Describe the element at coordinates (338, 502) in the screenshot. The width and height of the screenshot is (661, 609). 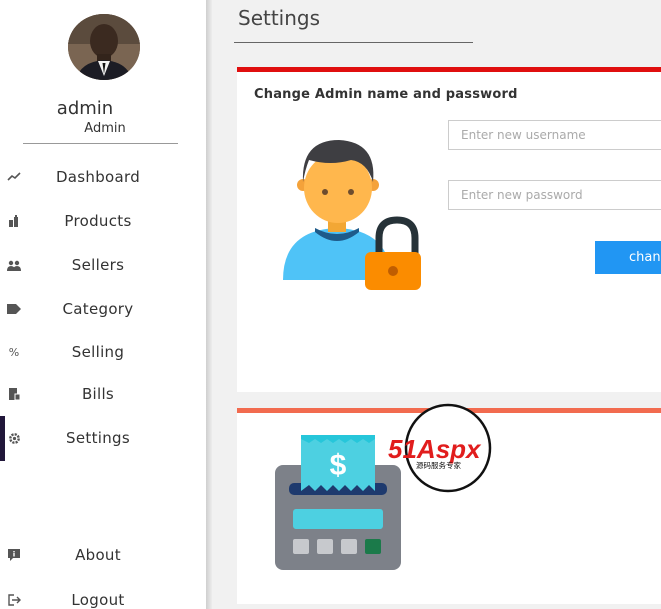
I see `cash-register-illustration: $` at that location.